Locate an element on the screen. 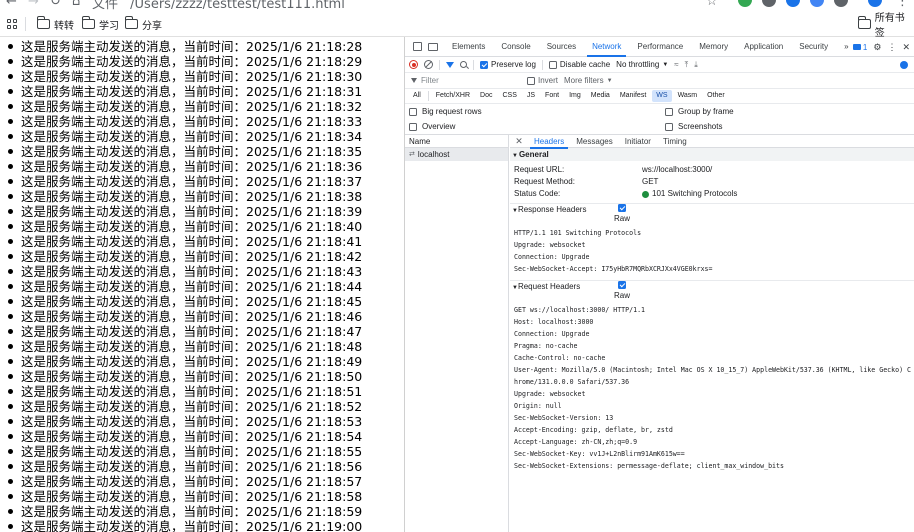 The width and height of the screenshot is (914, 532). response-headers-header: ▼Response Headers Raw is located at coordinates (712, 215).